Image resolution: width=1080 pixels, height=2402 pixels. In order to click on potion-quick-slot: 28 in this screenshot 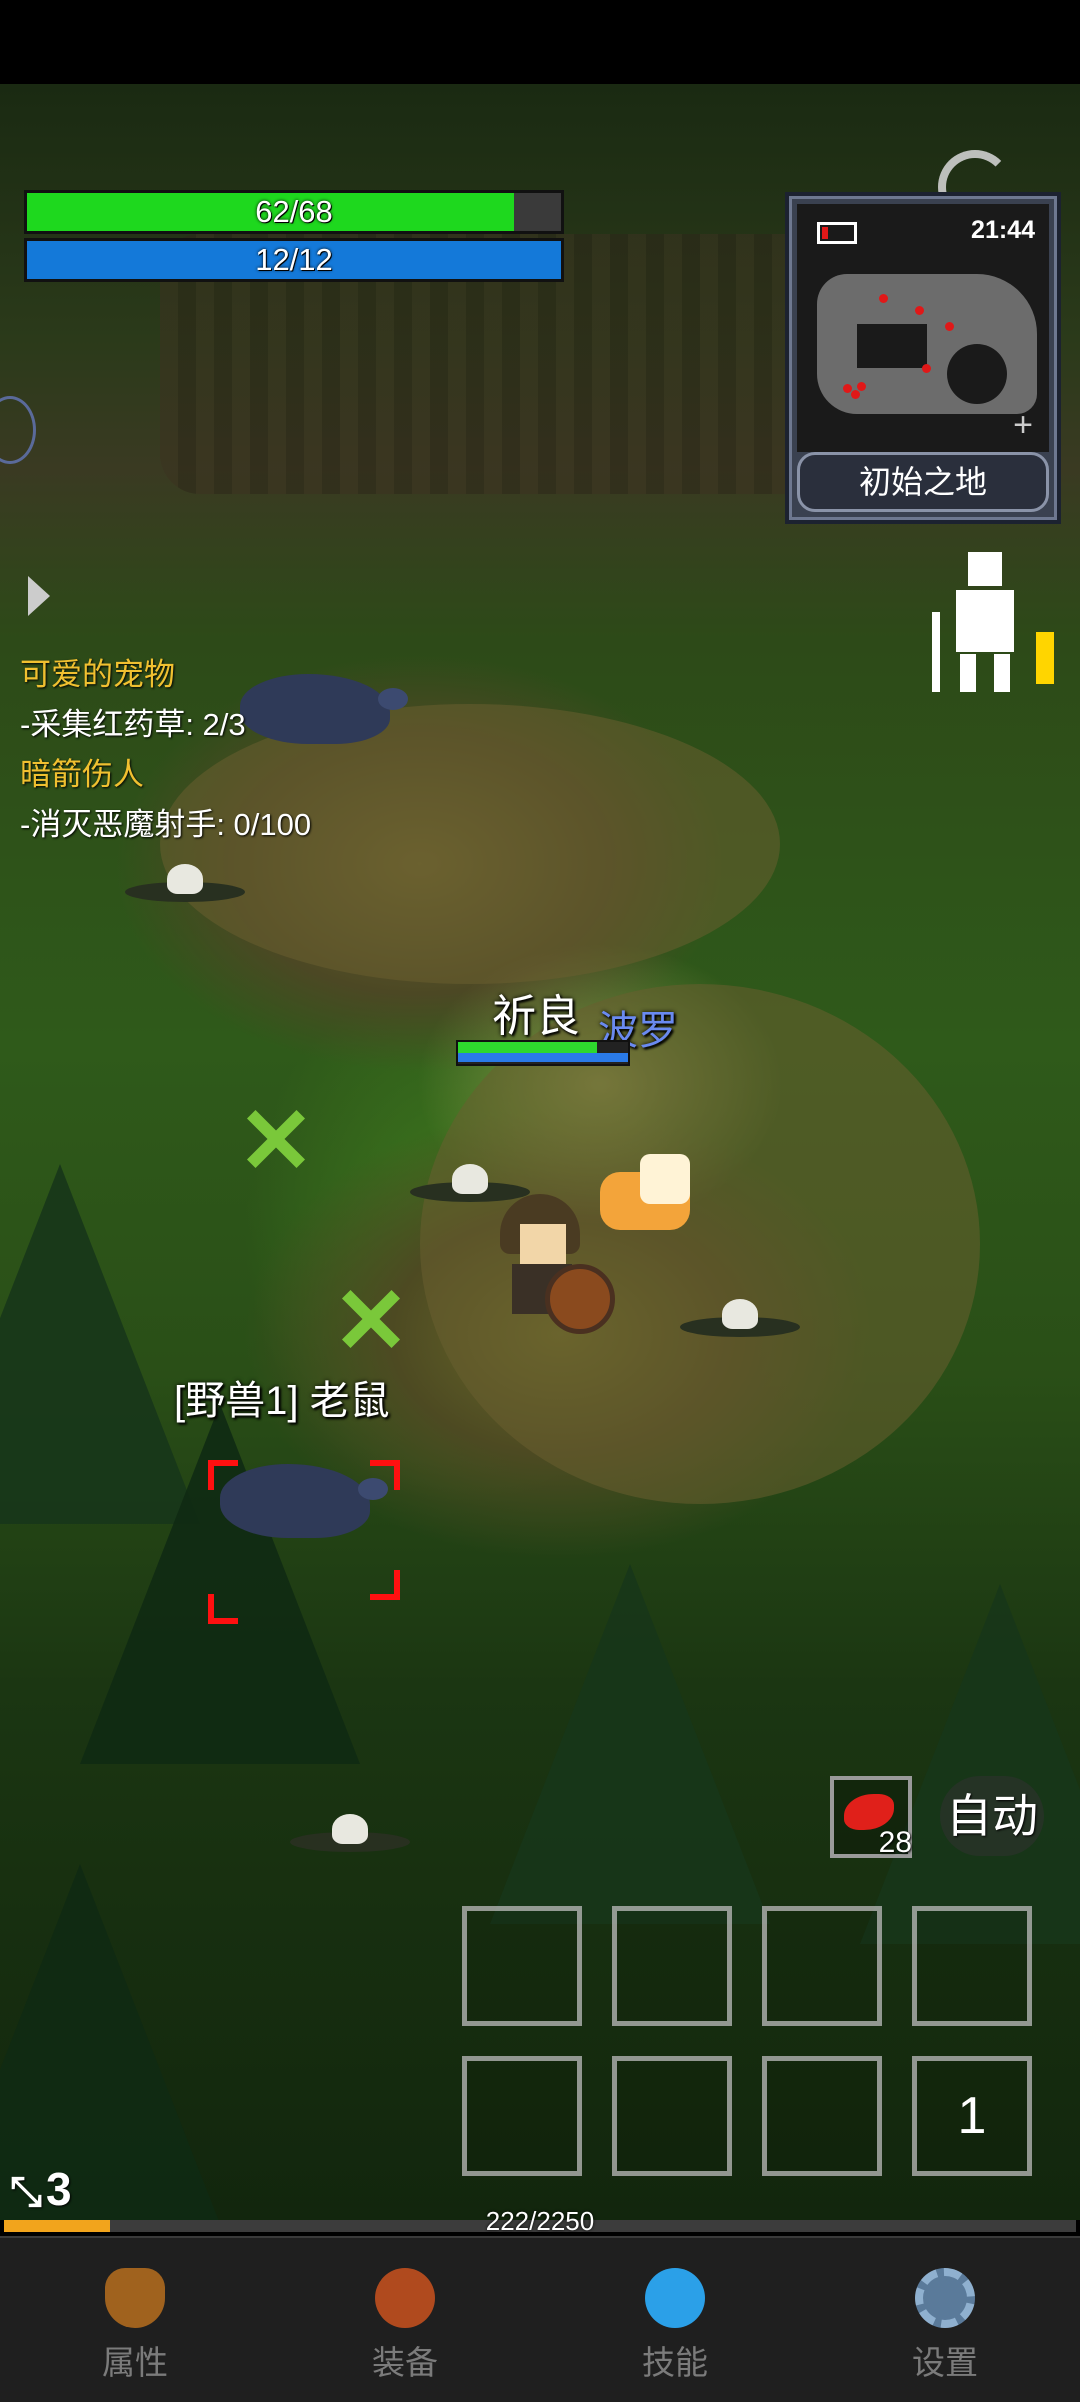, I will do `click(871, 1817)`.